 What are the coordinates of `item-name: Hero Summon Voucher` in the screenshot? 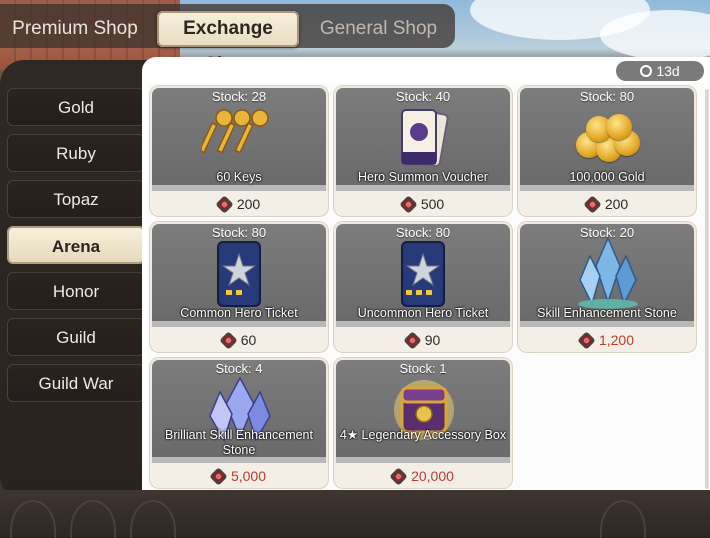 It's located at (423, 177).